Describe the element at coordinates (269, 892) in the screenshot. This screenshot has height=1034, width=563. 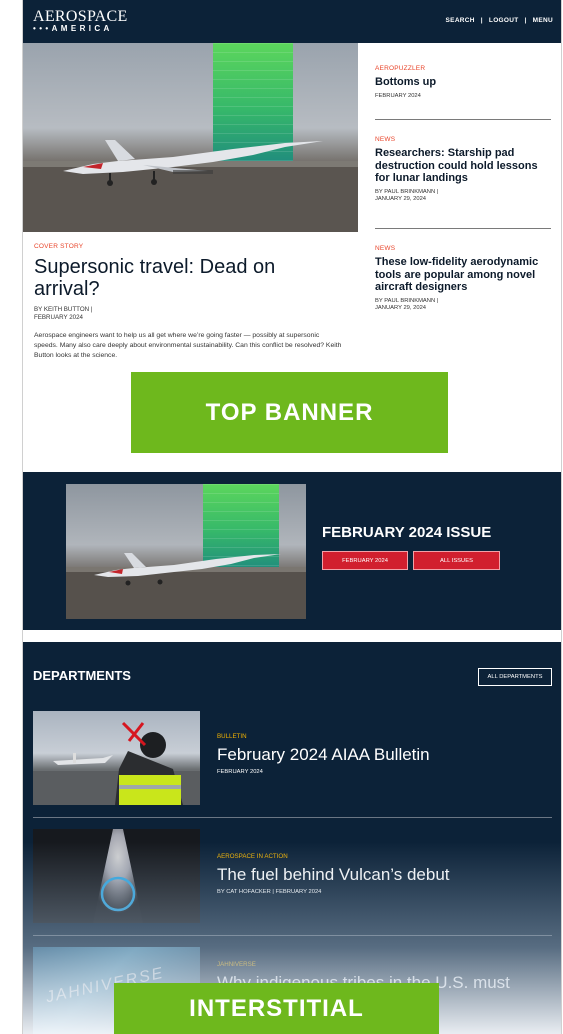
I see `department-meta: BY CAT HOFACKER | FEBRUARY 2024` at that location.